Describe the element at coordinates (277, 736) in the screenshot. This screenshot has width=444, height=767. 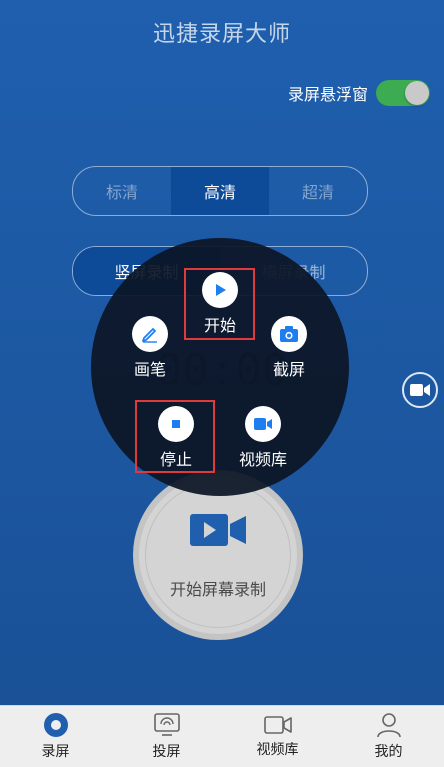
I see `nav-video-library: 视频库` at that location.